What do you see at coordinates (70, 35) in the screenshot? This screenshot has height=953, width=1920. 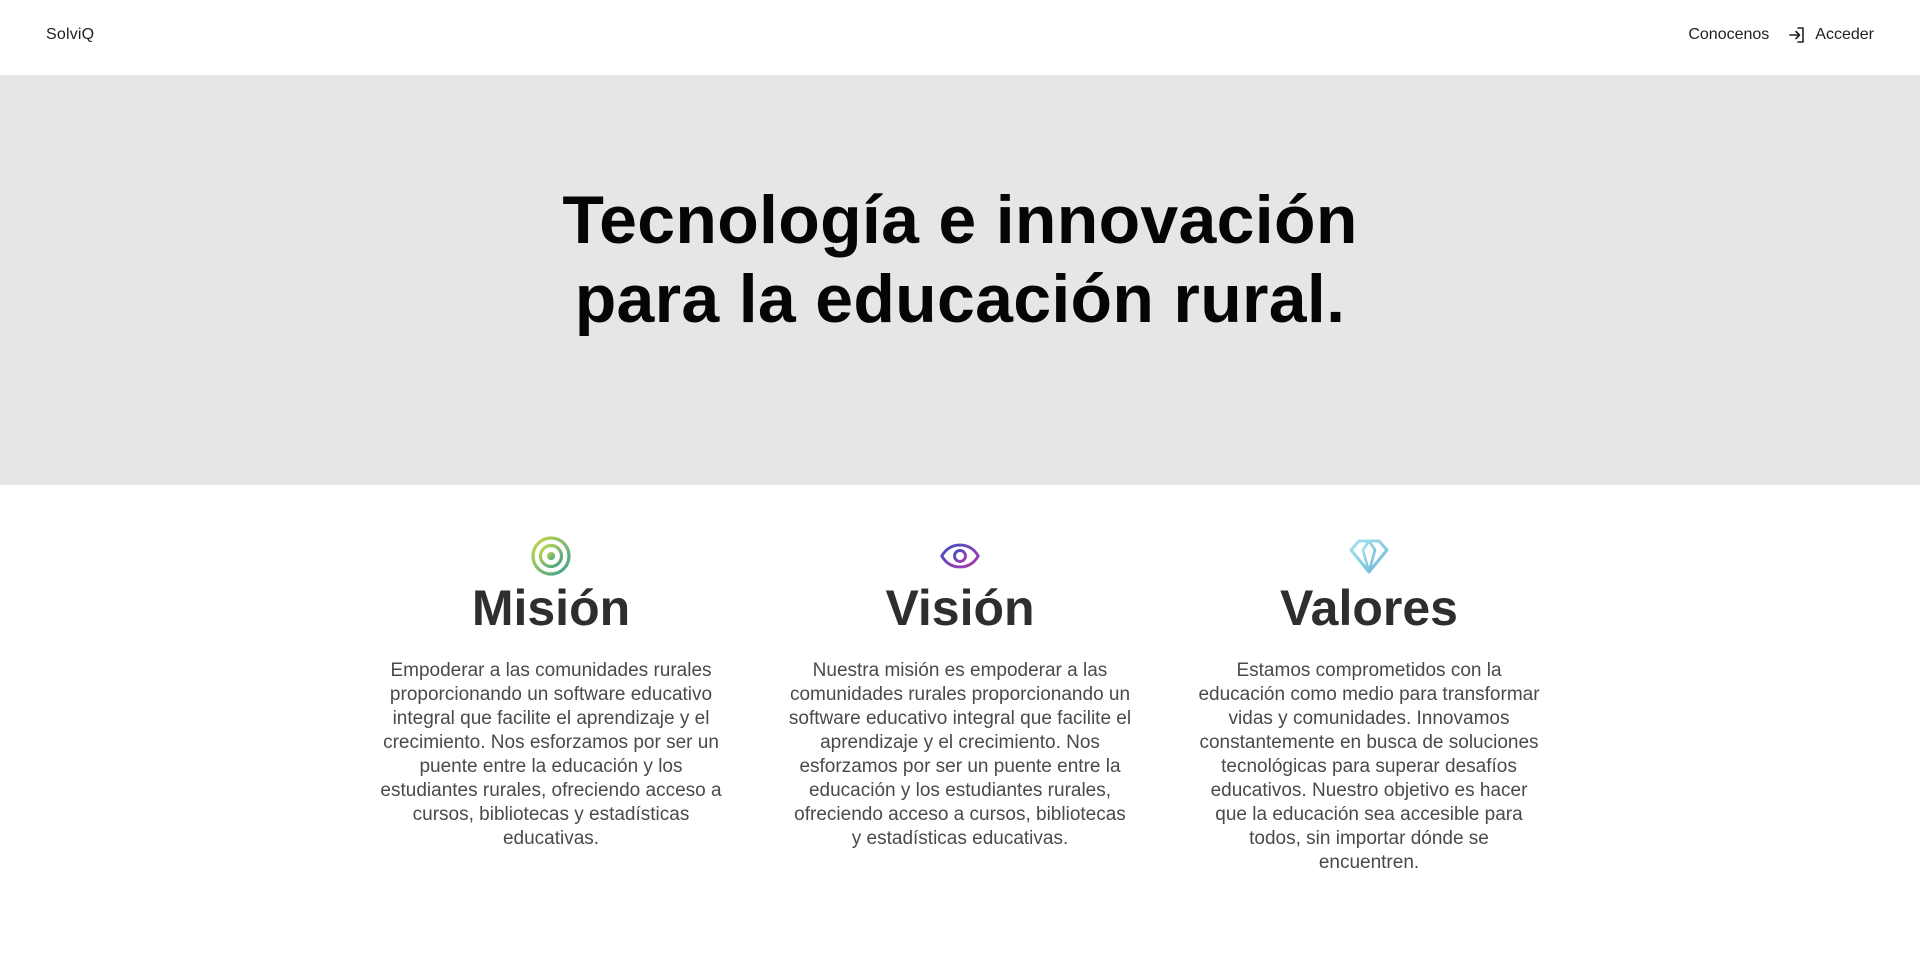 I see `brand-logo-text: SolviQ` at bounding box center [70, 35].